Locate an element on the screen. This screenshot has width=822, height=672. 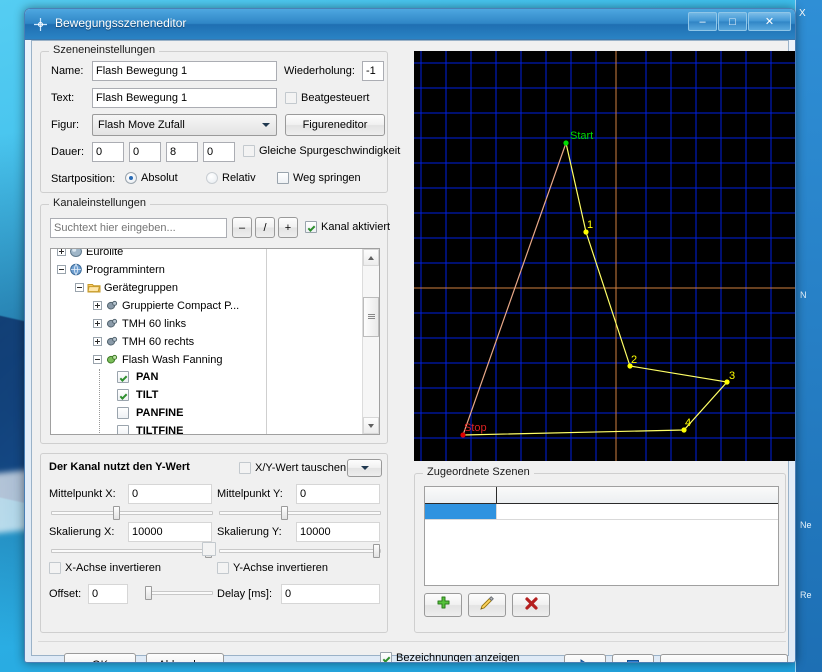
show-labels-checkbox: Bezeichnungen anzeigen is located at coordinates (450, 657).